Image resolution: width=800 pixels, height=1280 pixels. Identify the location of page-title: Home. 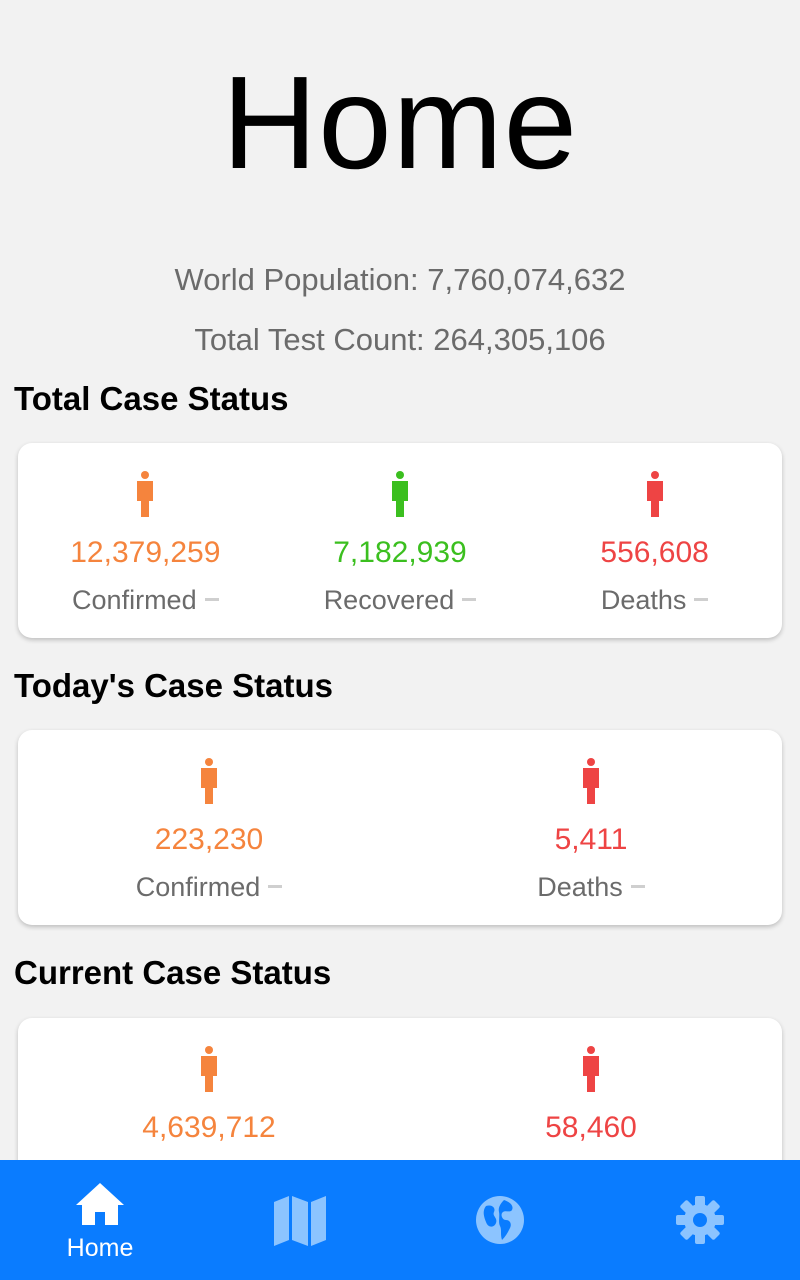
(400, 122).